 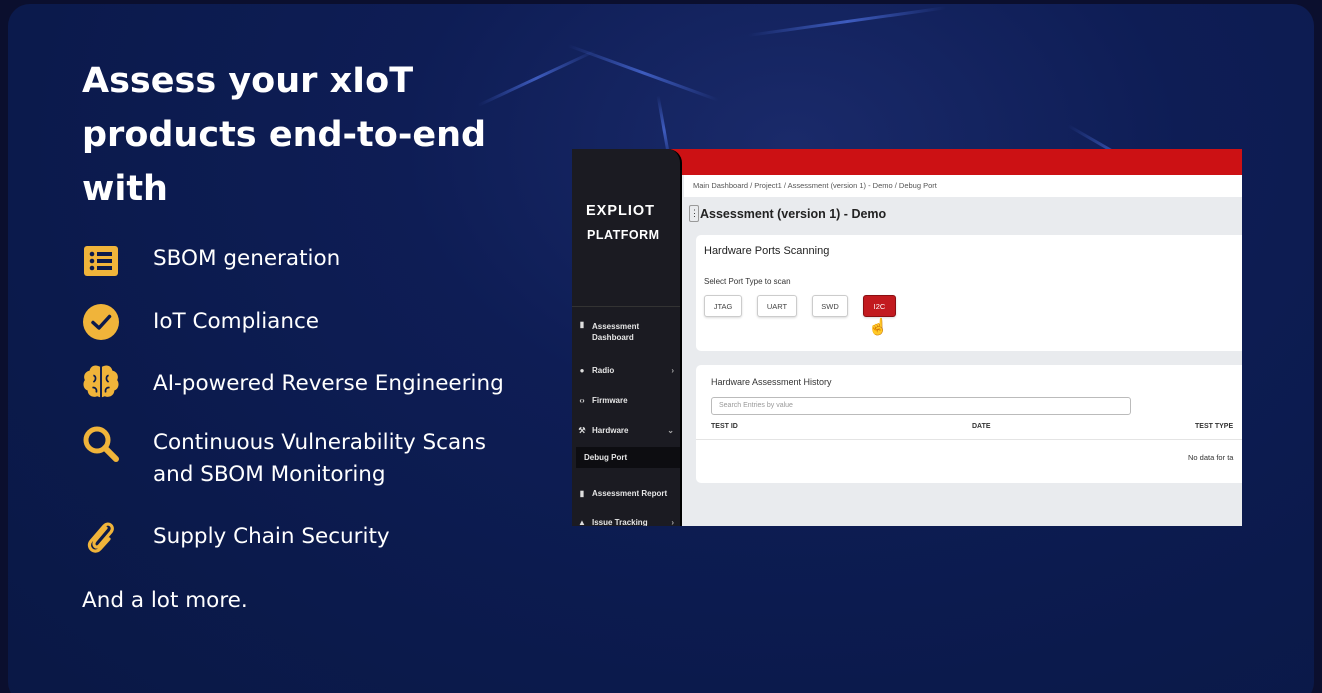 What do you see at coordinates (694, 213) in the screenshot?
I see `more-menu-icon: ⋮` at bounding box center [694, 213].